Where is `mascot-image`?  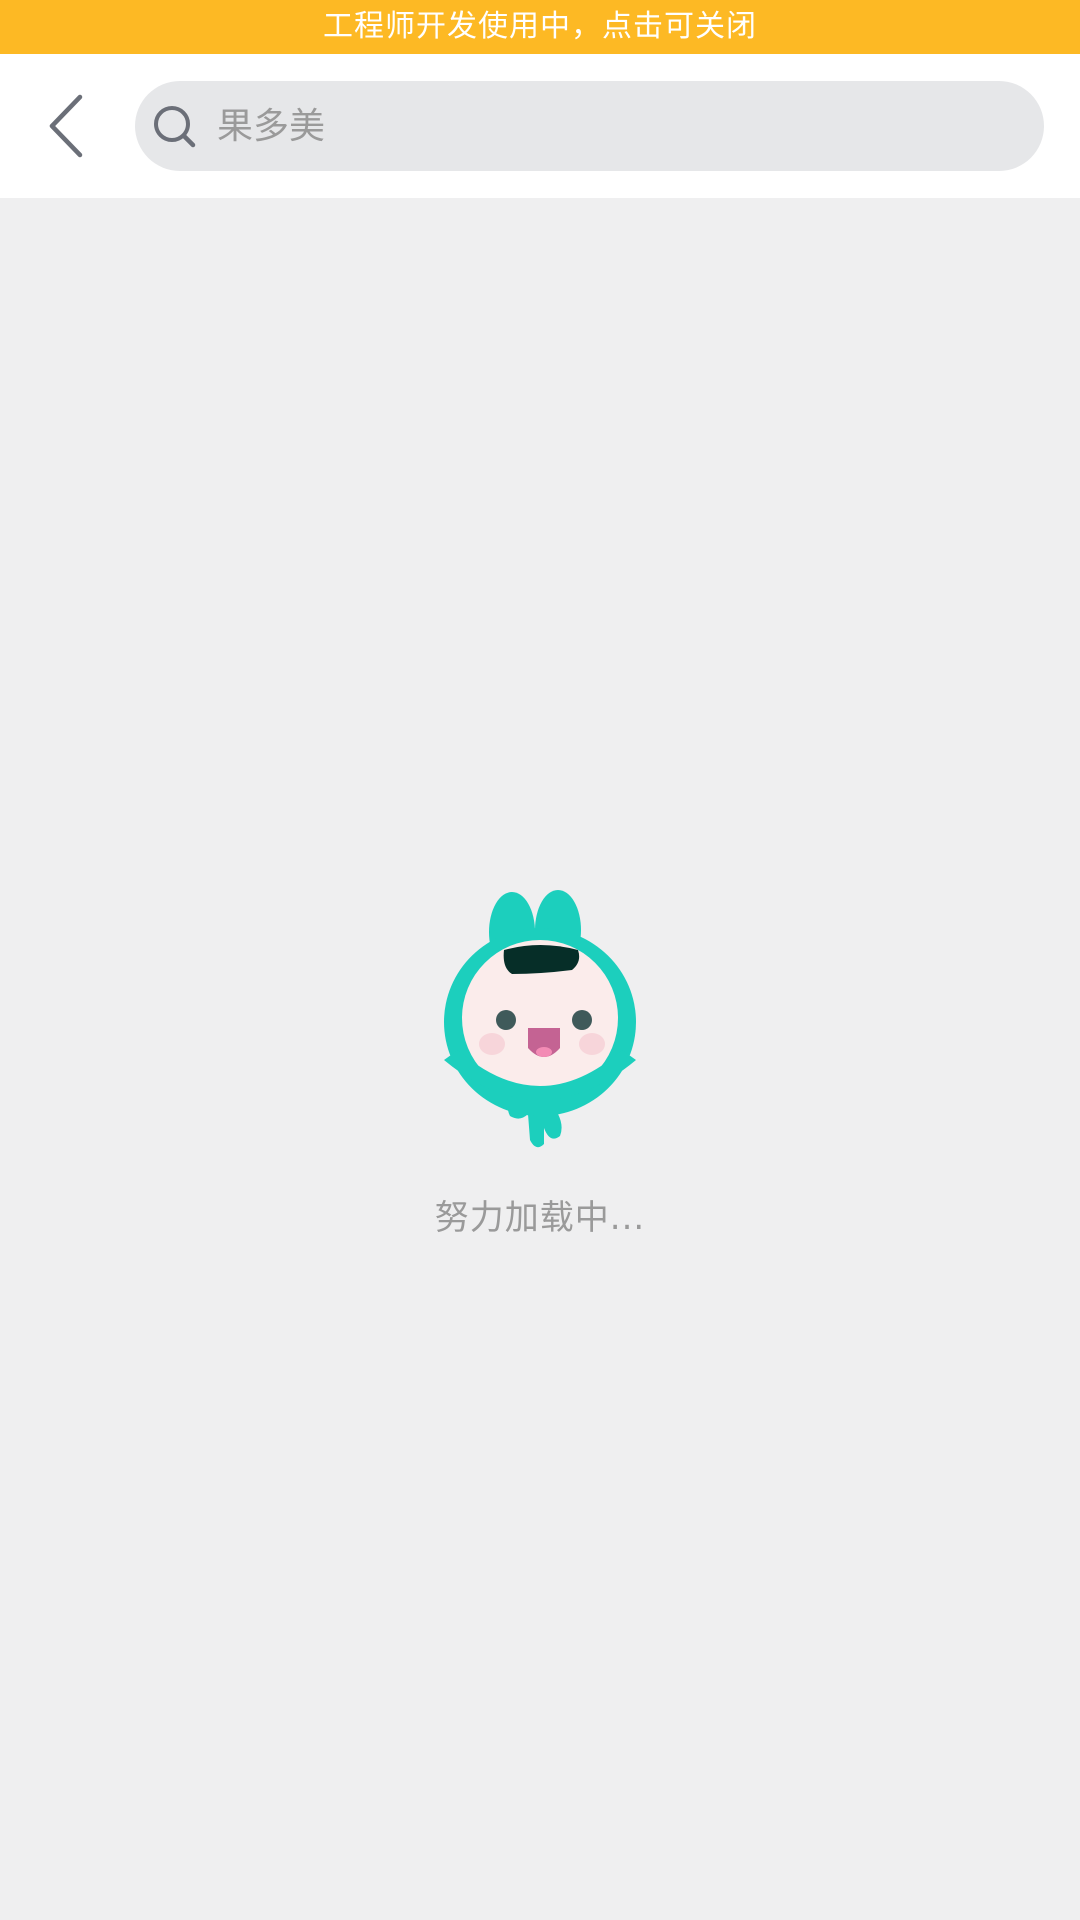 mascot-image is located at coordinates (540, 1019).